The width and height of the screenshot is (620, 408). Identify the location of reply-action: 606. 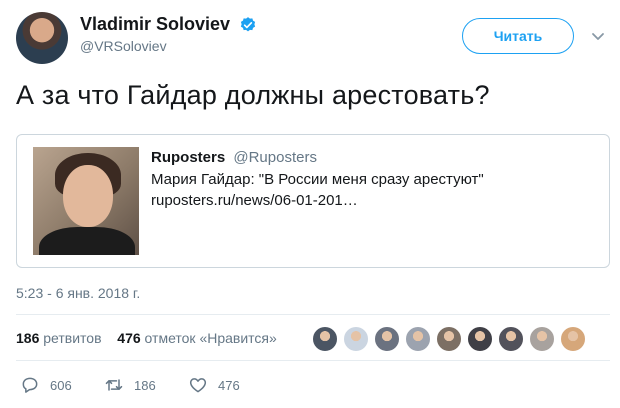
(46, 385).